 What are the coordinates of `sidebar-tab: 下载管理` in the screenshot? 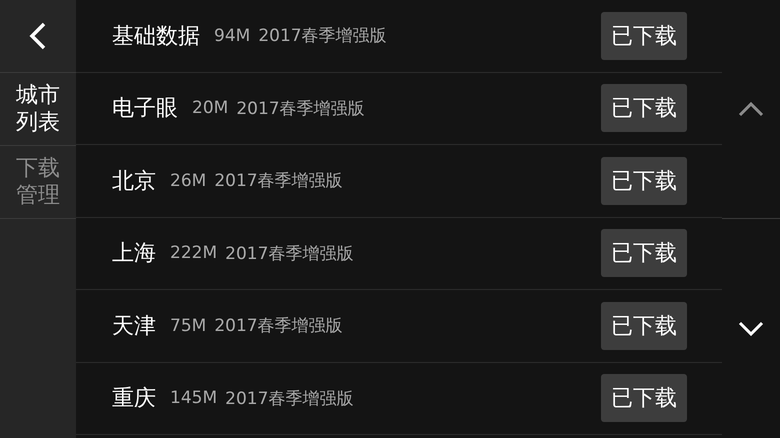 It's located at (38, 182).